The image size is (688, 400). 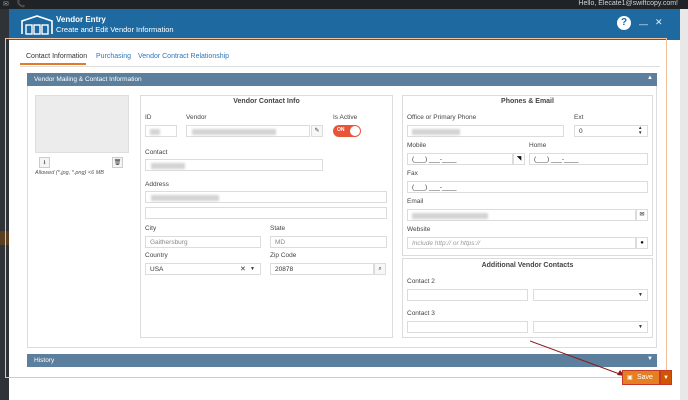 I want to click on mobile-label: Mobile, so click(x=417, y=145).